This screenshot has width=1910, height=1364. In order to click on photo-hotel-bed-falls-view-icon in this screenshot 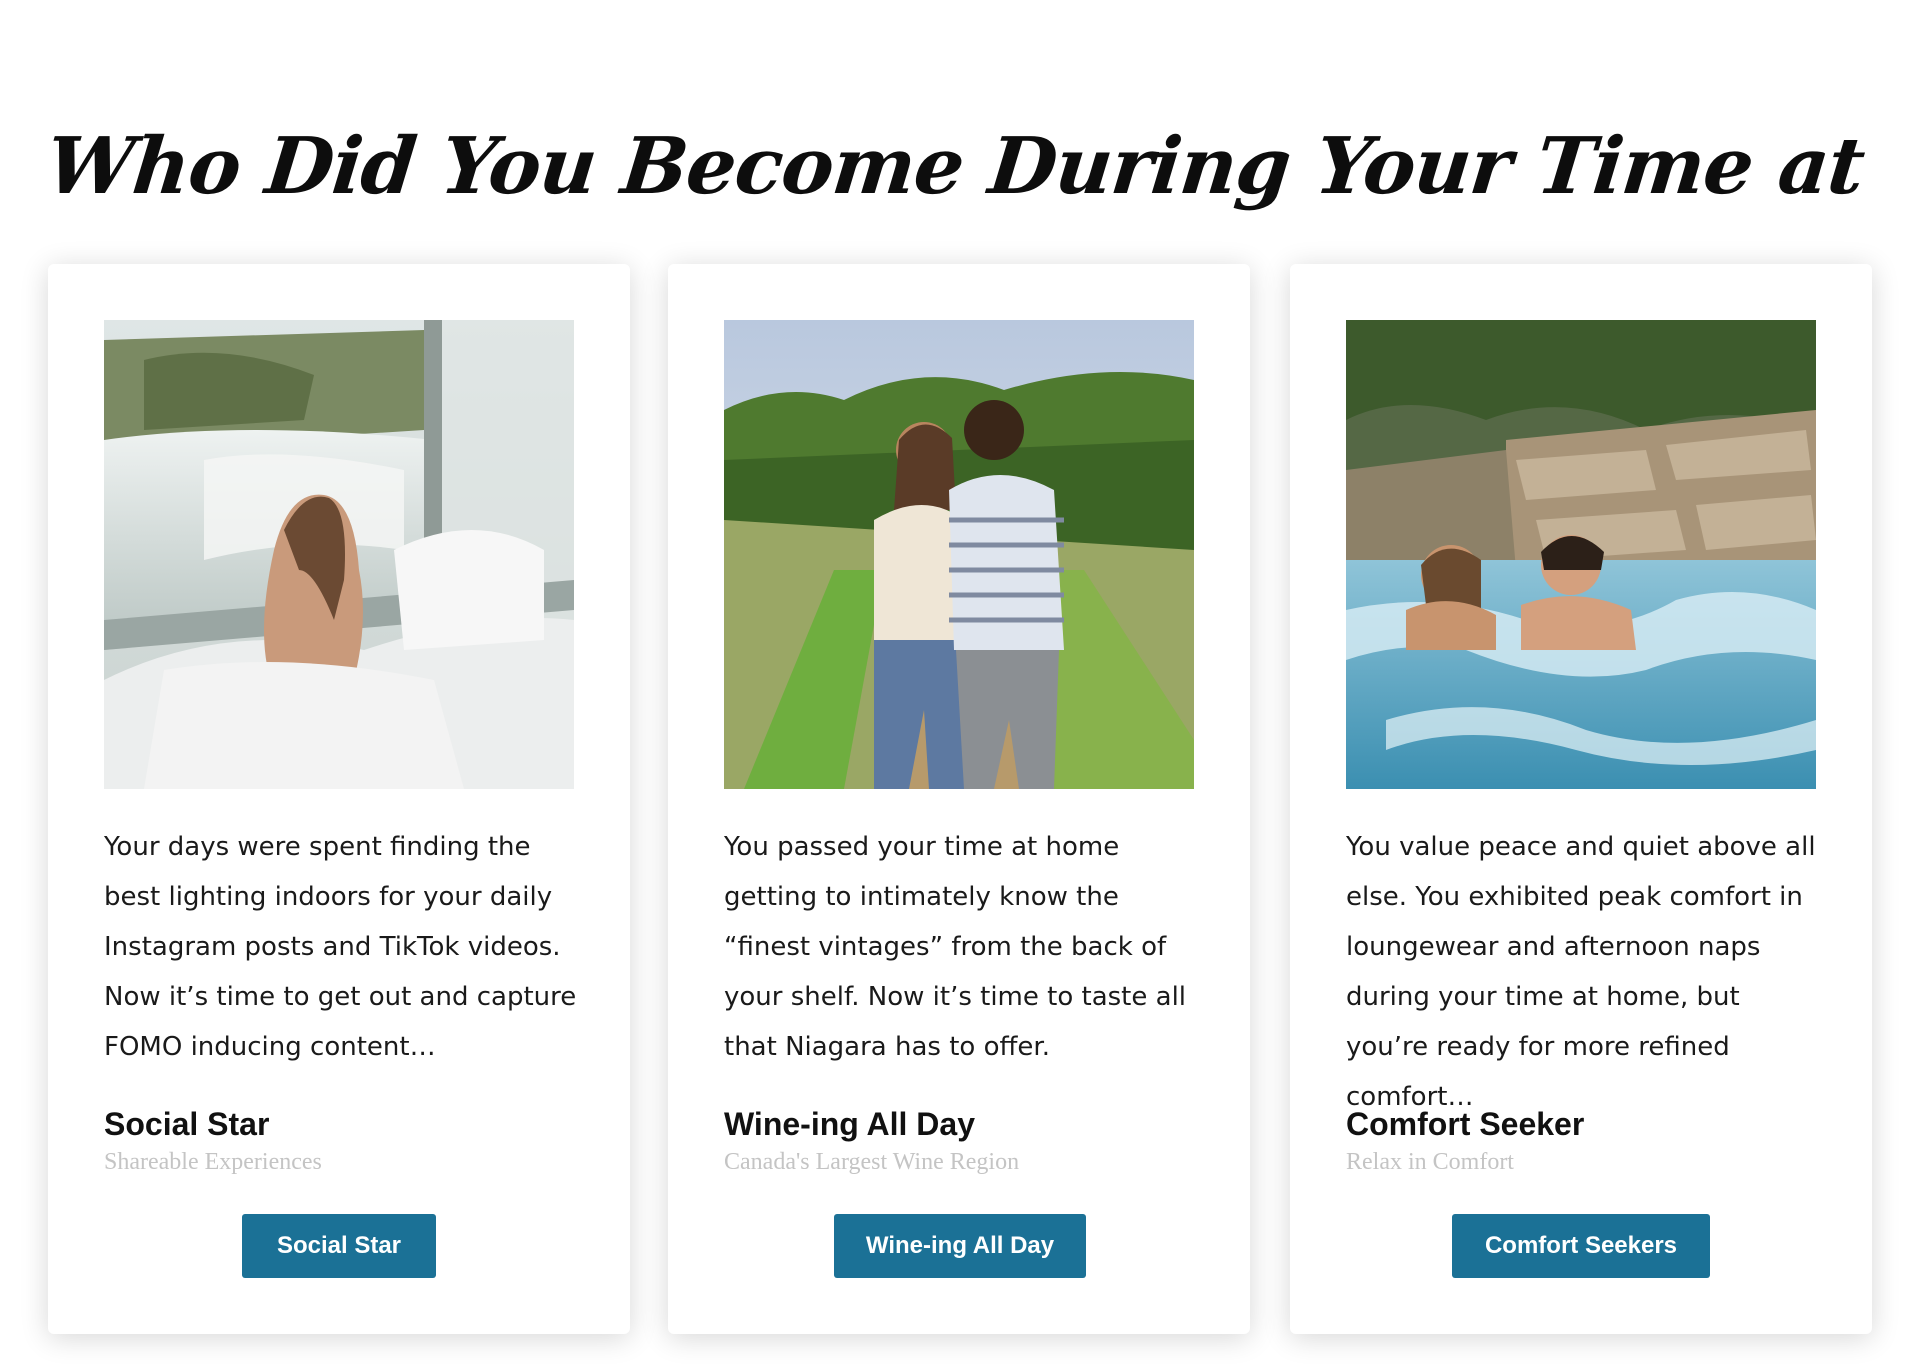, I will do `click(339, 554)`.